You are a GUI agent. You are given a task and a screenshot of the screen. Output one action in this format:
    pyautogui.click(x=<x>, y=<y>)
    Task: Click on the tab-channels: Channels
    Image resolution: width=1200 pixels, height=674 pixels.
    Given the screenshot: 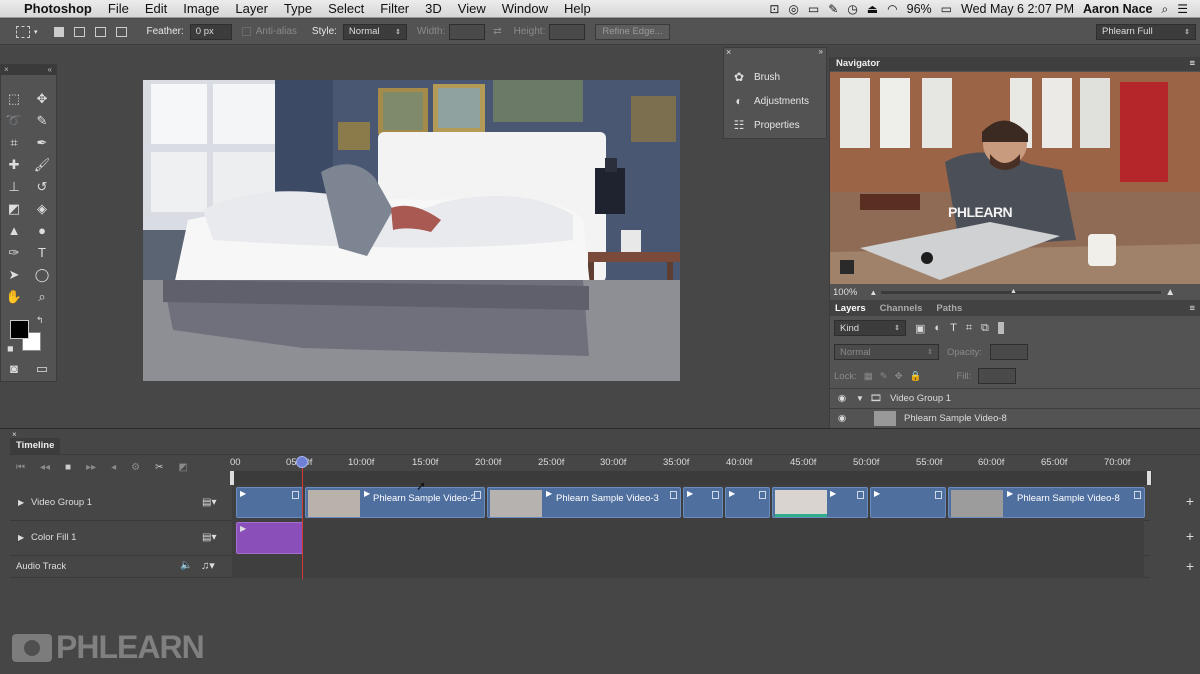 What is the action you would take?
    pyautogui.click(x=901, y=308)
    